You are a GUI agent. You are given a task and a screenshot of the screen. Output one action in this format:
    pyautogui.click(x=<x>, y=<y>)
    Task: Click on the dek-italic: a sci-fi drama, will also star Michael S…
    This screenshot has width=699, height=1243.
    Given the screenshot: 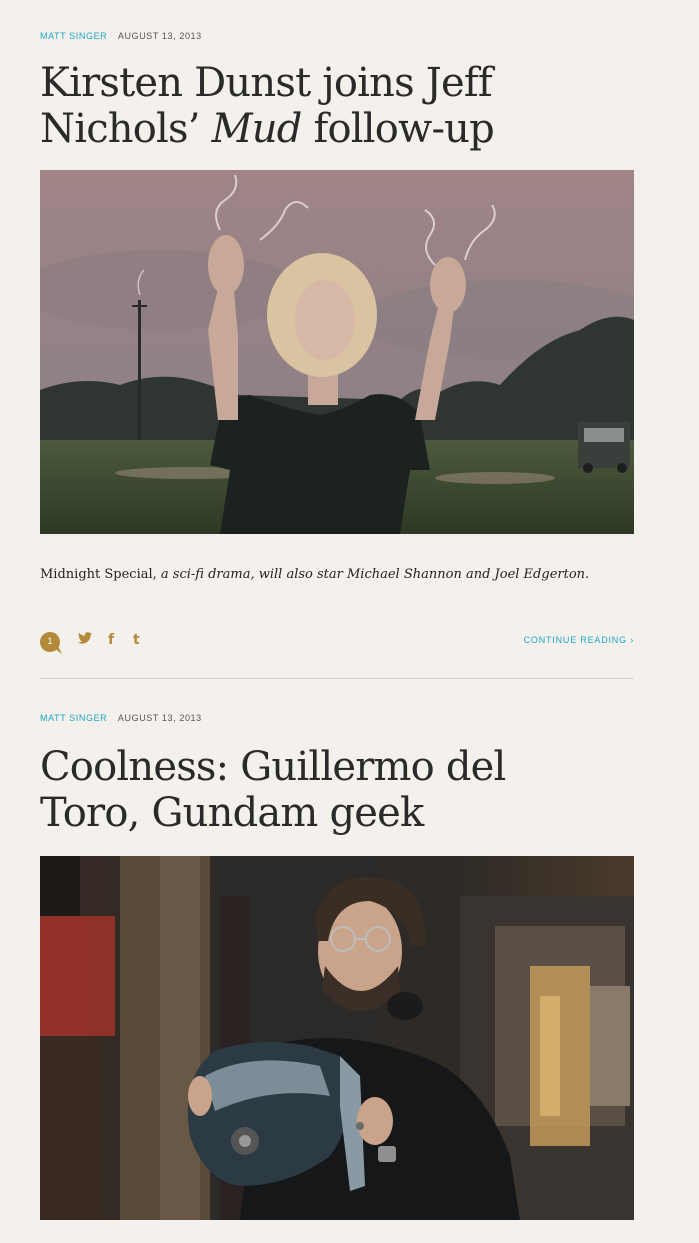 What is the action you would take?
    pyautogui.click(x=373, y=574)
    